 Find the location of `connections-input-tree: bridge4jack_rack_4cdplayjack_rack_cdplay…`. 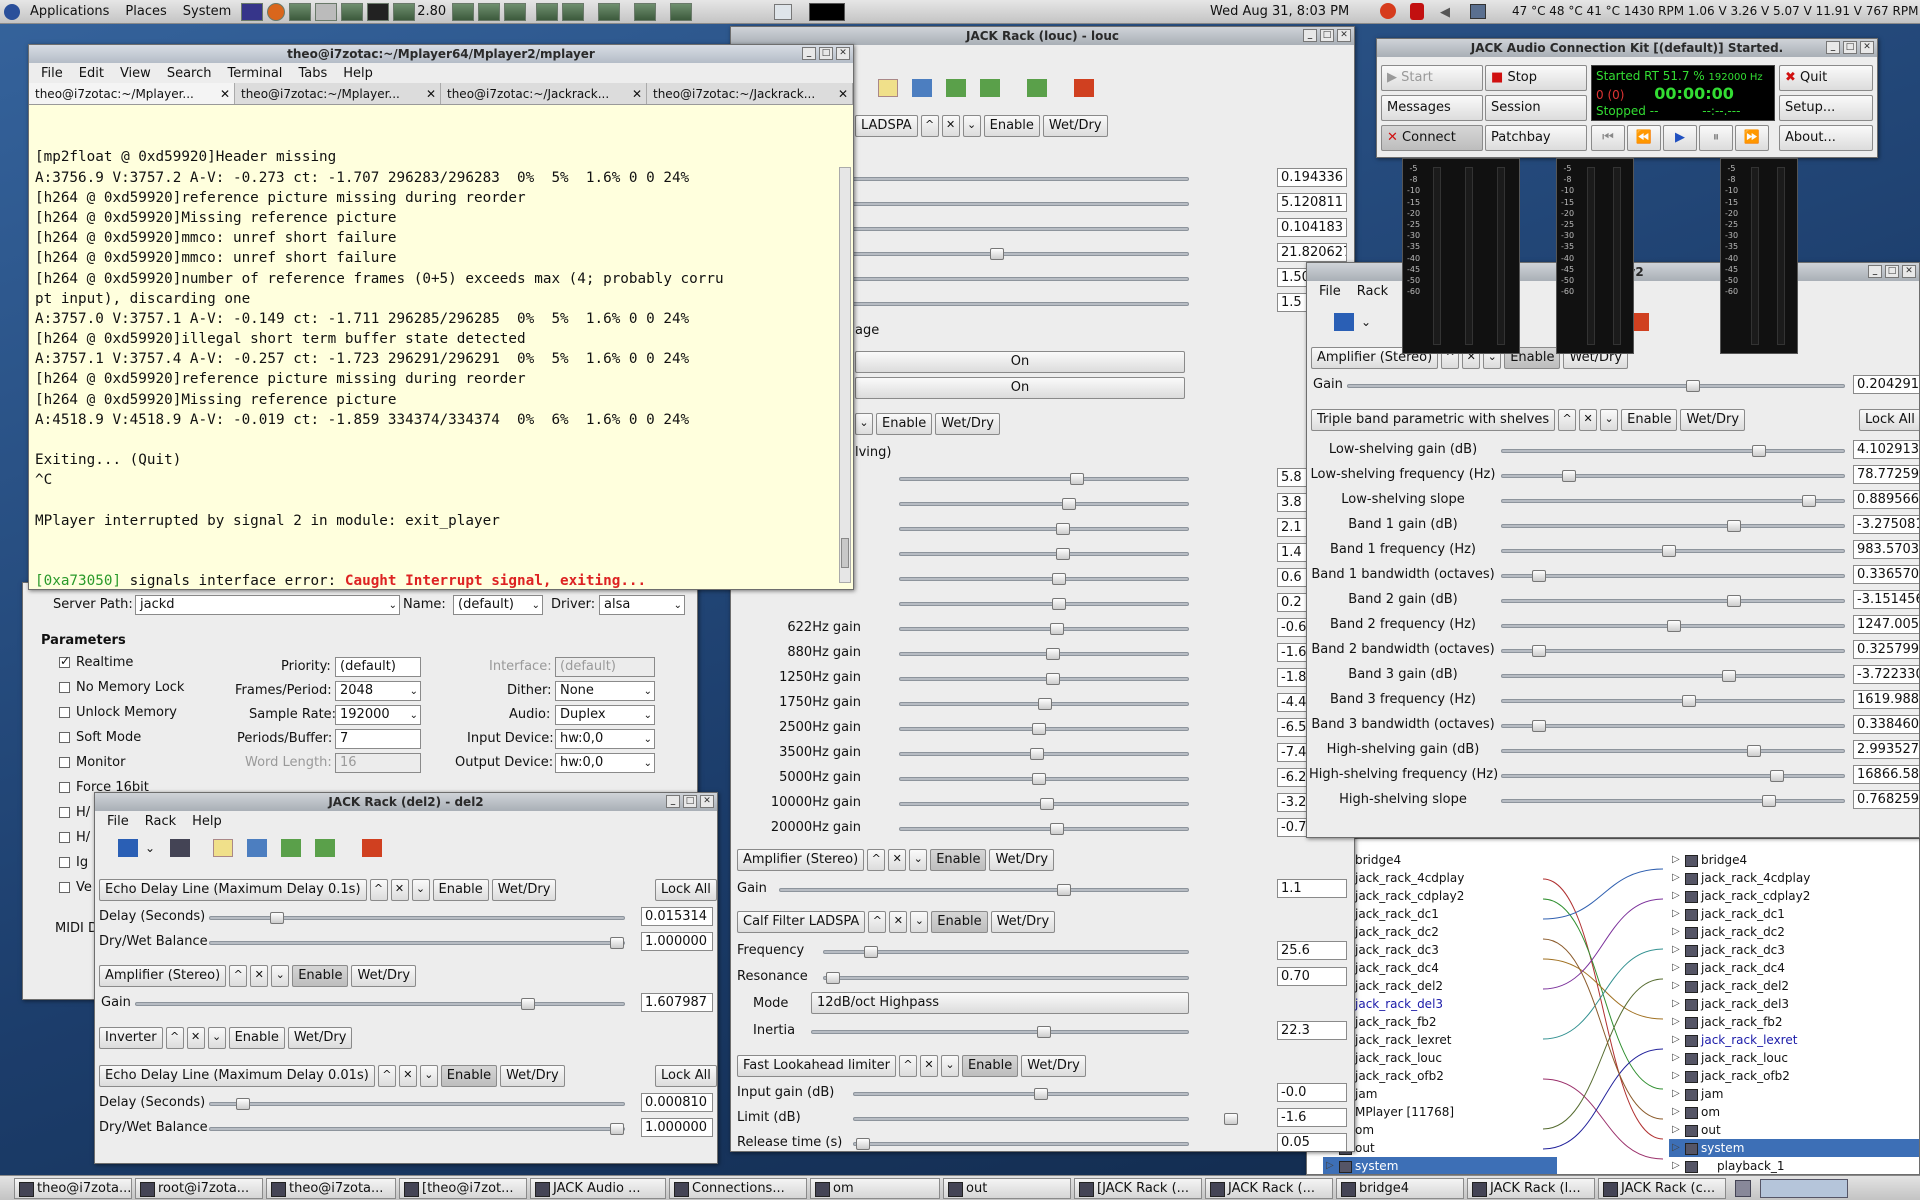

connections-input-tree: bridge4jack_rack_4cdplayjack_rack_cdplay… is located at coordinates (1794, 1012).